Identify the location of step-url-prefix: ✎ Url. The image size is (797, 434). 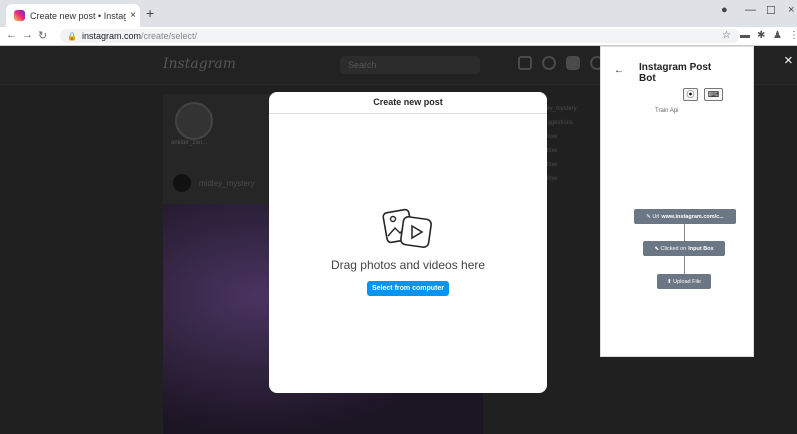
(653, 216).